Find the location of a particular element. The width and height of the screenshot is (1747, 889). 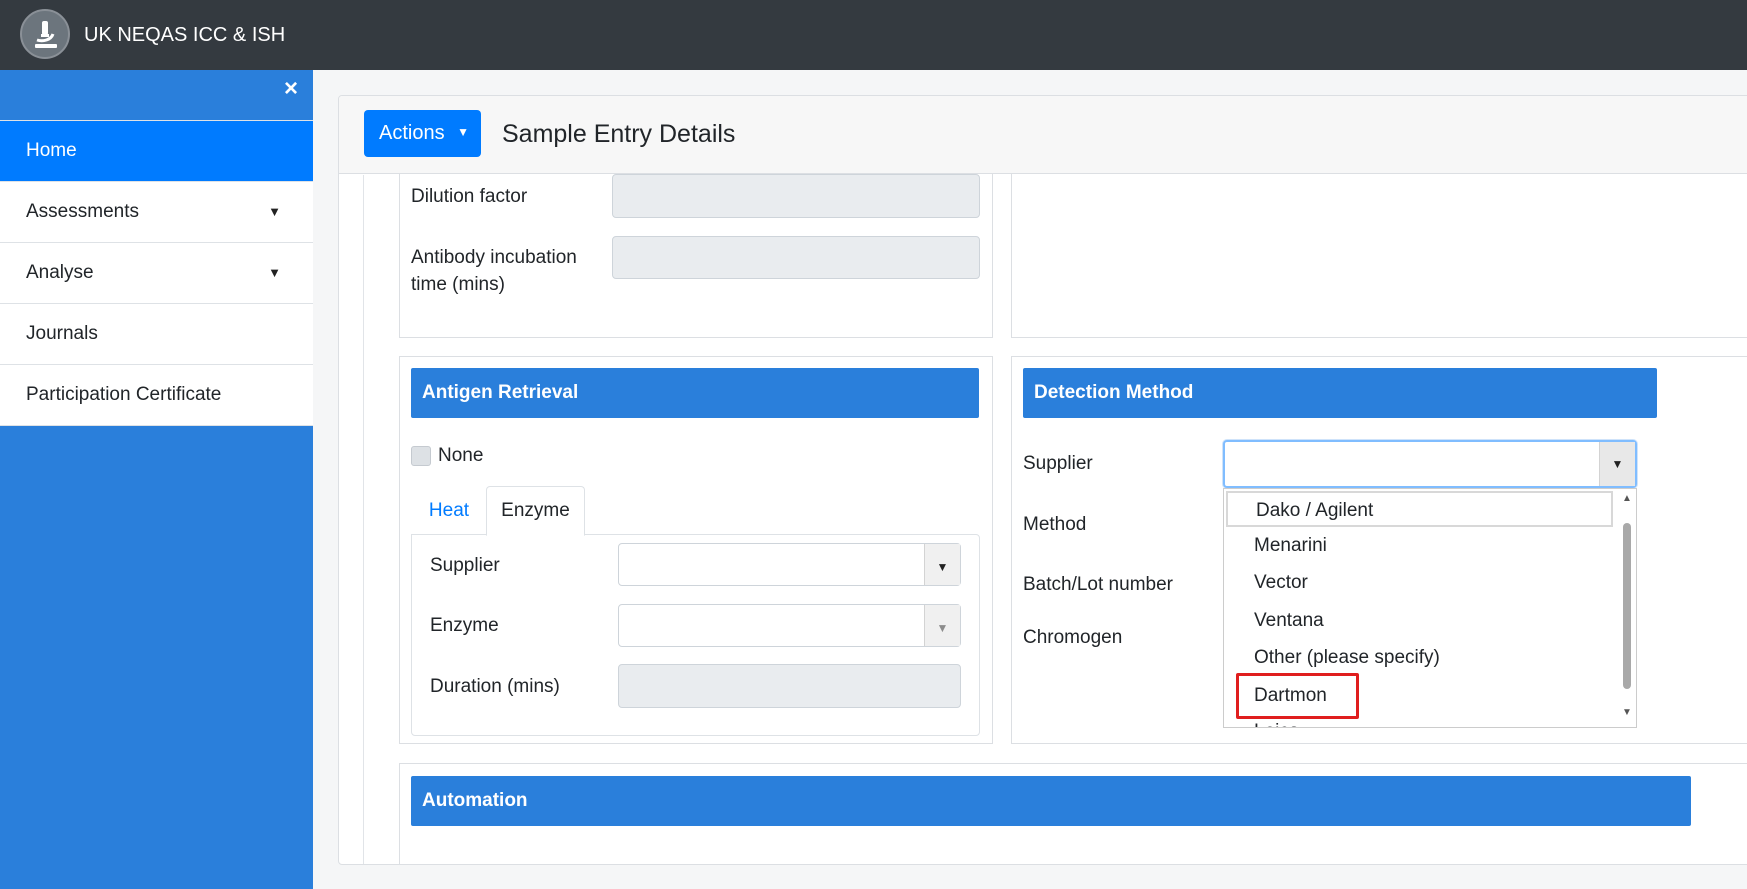

upper-right-panel is located at coordinates (1379, 255).